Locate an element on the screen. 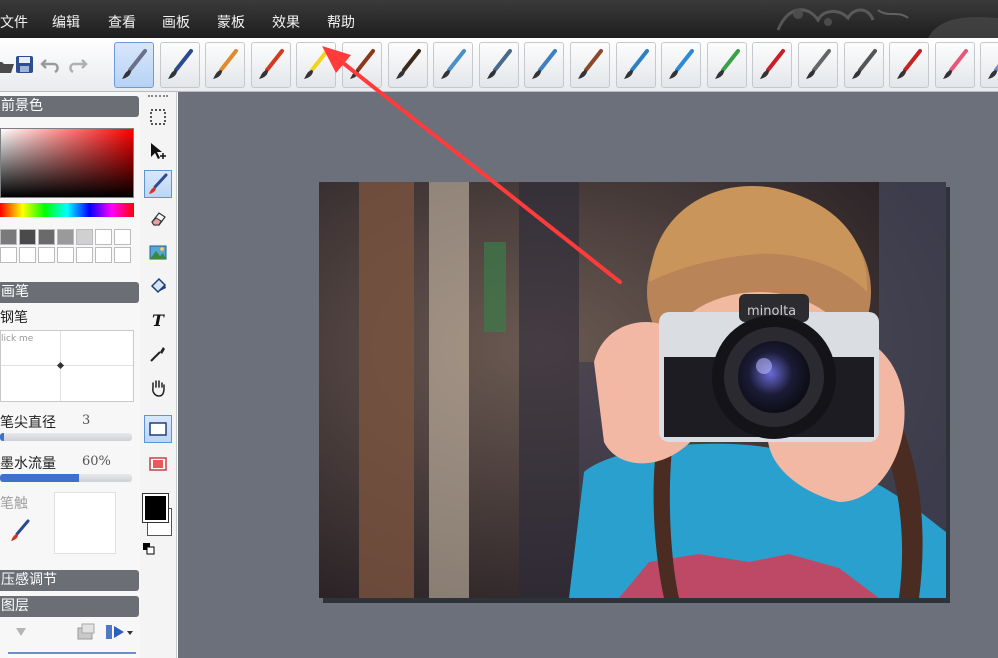 The height and width of the screenshot is (658, 998). wet-brush-icon is located at coordinates (590, 64).